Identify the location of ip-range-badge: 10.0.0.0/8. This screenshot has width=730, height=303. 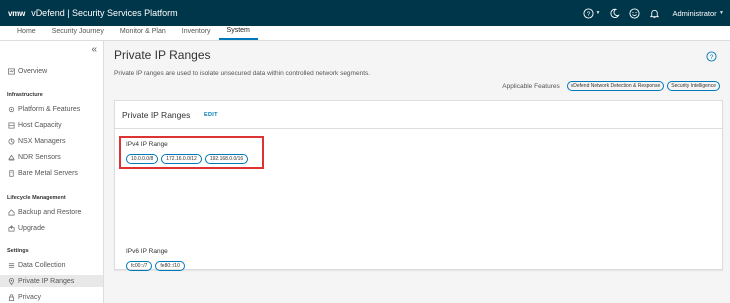
(142, 159).